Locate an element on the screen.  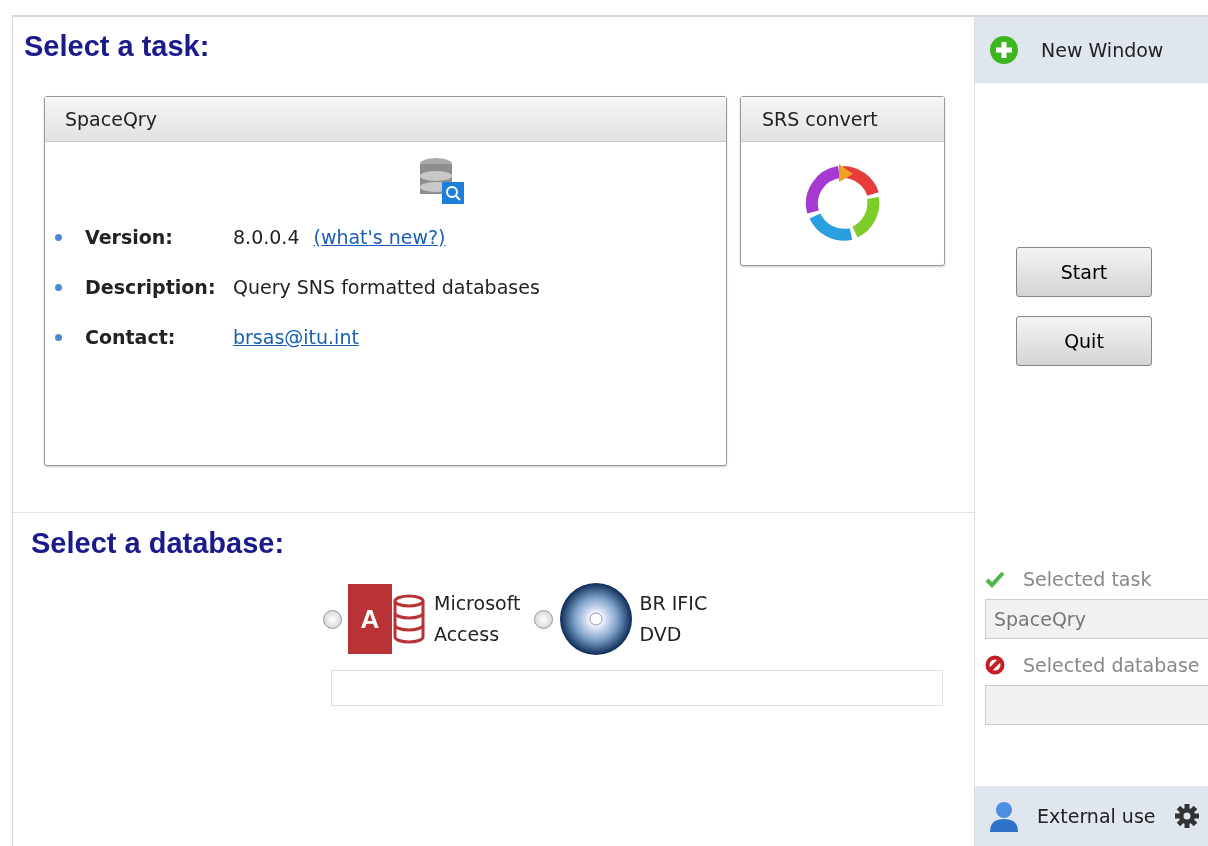
link: brsas@itu.int is located at coordinates (296, 337).